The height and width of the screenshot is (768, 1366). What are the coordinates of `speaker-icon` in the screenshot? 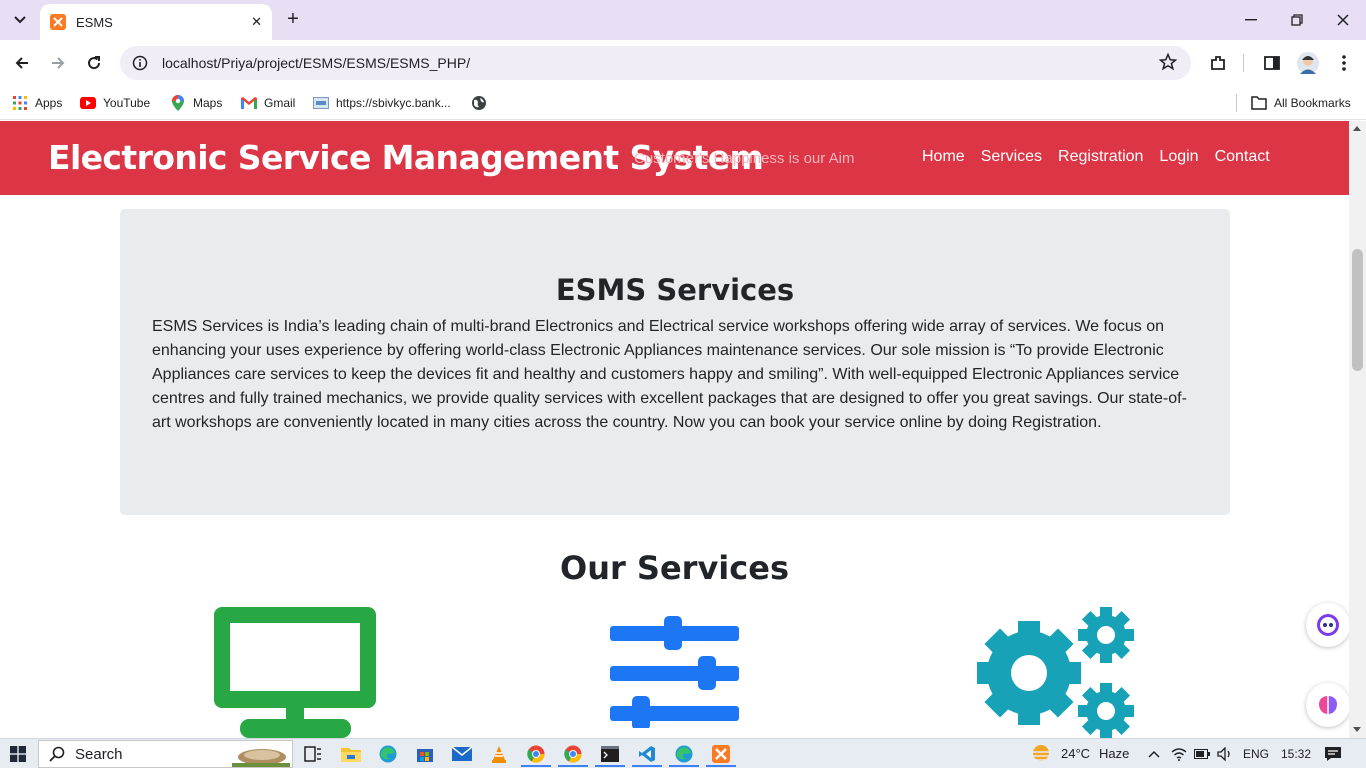 It's located at (1225, 754).